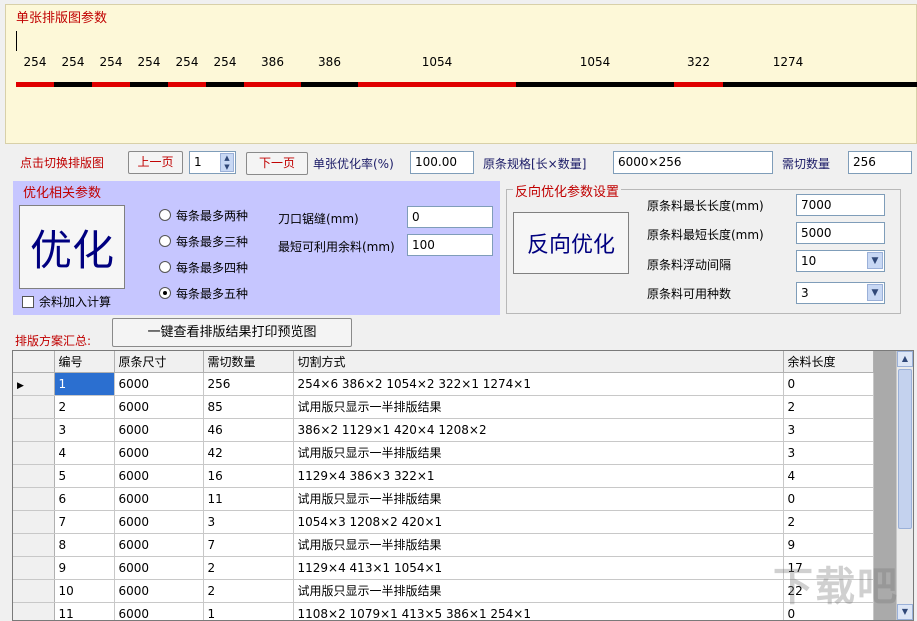 The image size is (917, 621). Describe the element at coordinates (828, 591) in the screenshot. I see `table-cell: 22` at that location.